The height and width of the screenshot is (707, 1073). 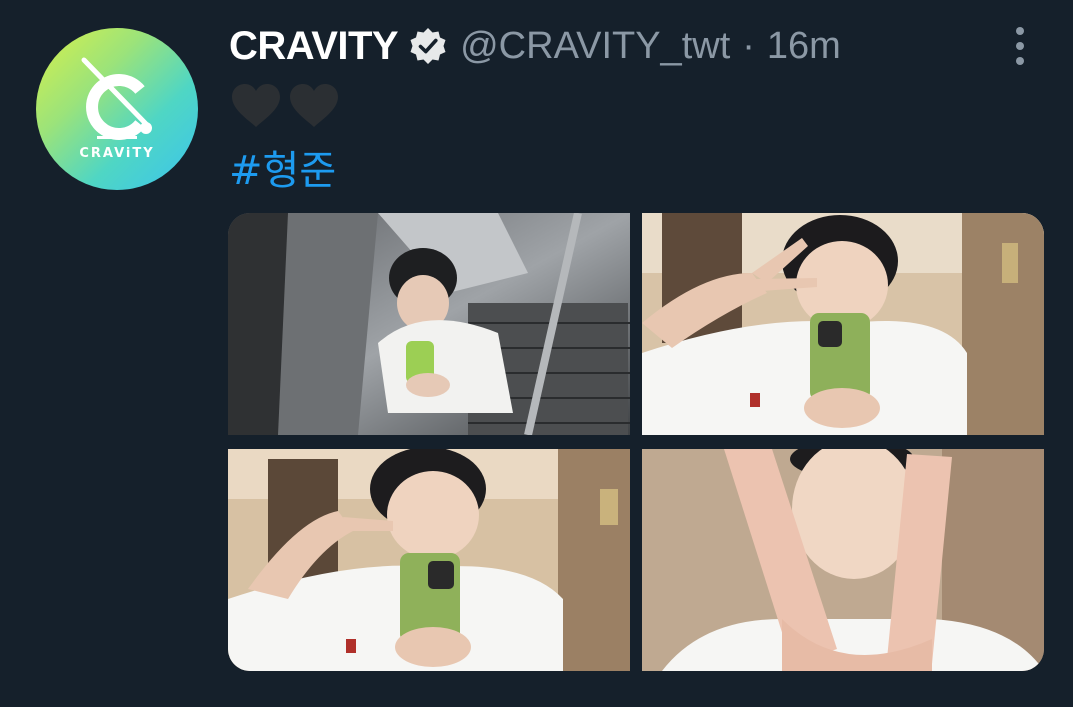 I want to click on handle: @CRAVITY_twt, so click(x=595, y=46).